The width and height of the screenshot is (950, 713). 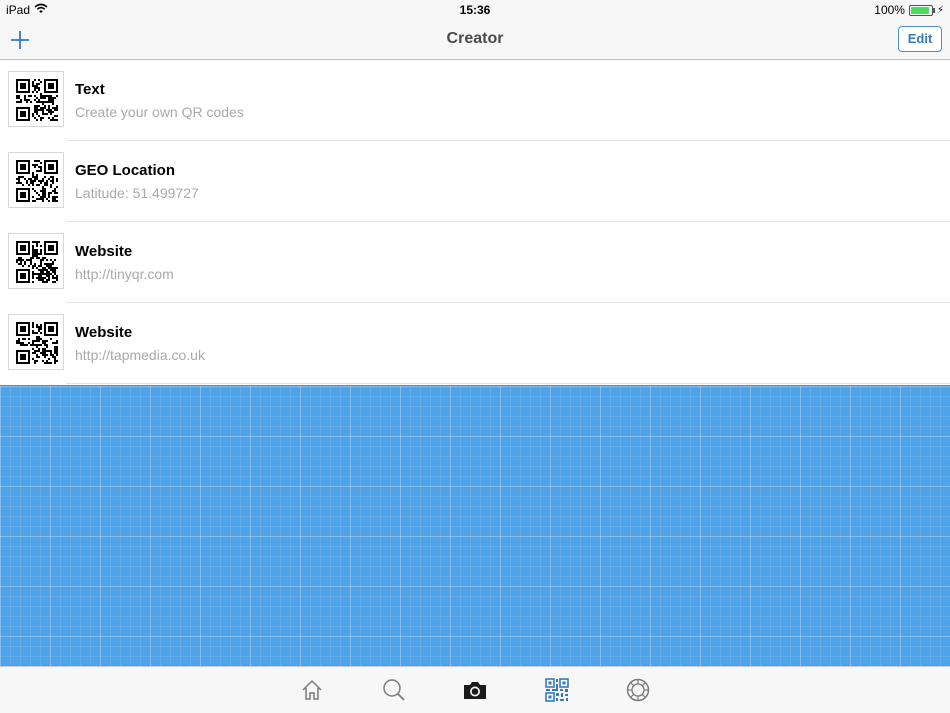 I want to click on status-right: 100% ⚡, so click(x=909, y=10).